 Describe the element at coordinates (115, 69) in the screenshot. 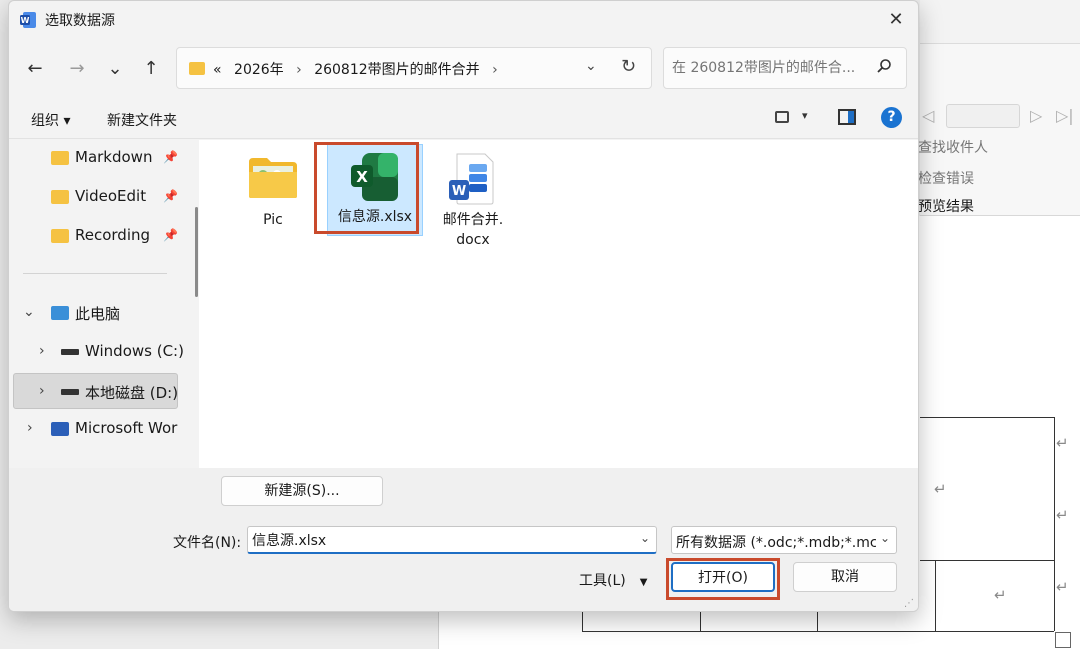

I see `recent-locations-button: ⌄` at that location.